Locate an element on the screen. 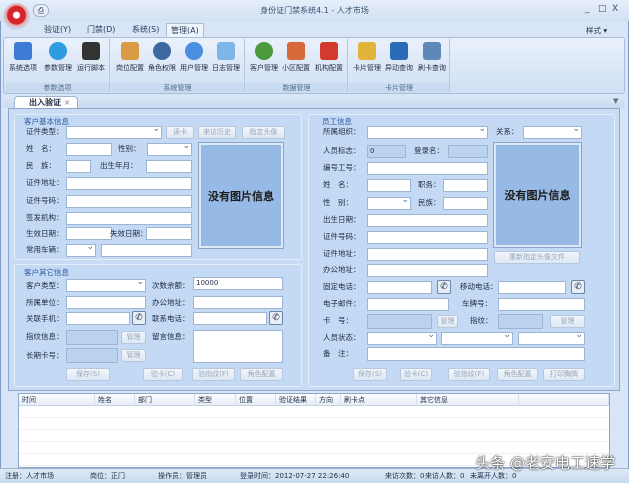 This screenshot has height=483, width=629. id-type-select is located at coordinates (114, 131).